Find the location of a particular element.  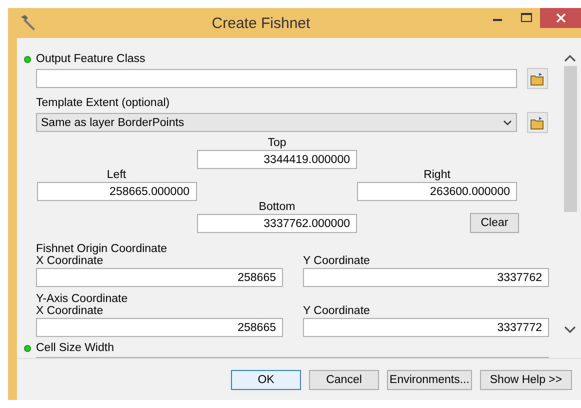

y-coordinate-field: 3337762 is located at coordinates (426, 277).